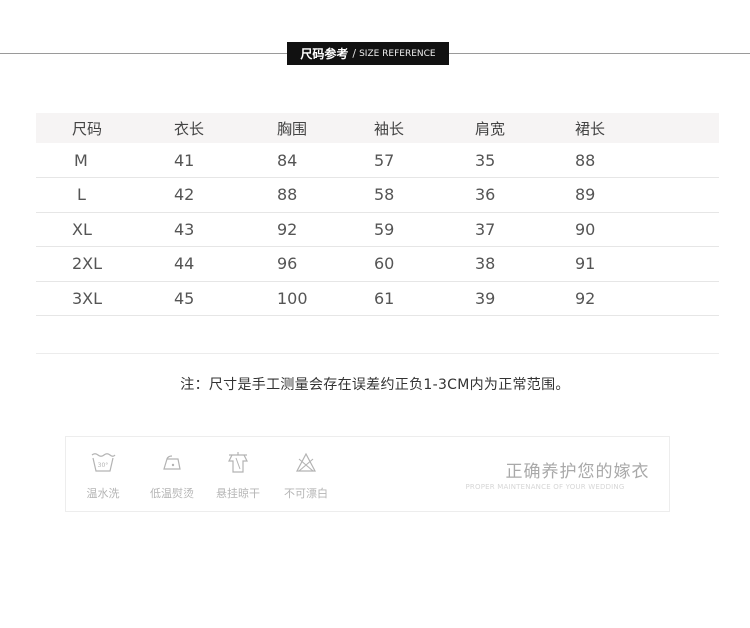  What do you see at coordinates (287, 264) in the screenshot?
I see `bust-cell: 96` at bounding box center [287, 264].